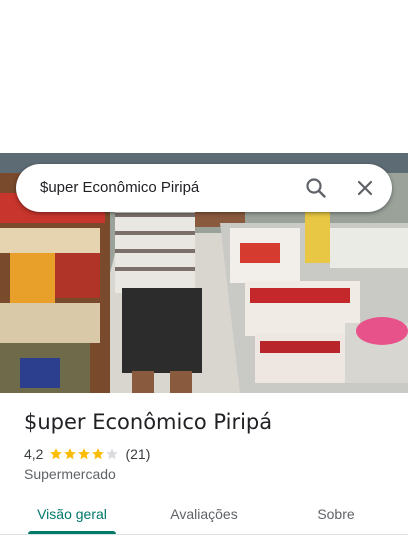 This screenshot has height=546, width=408. I want to click on tab-reviews: Avaliações, so click(204, 516).